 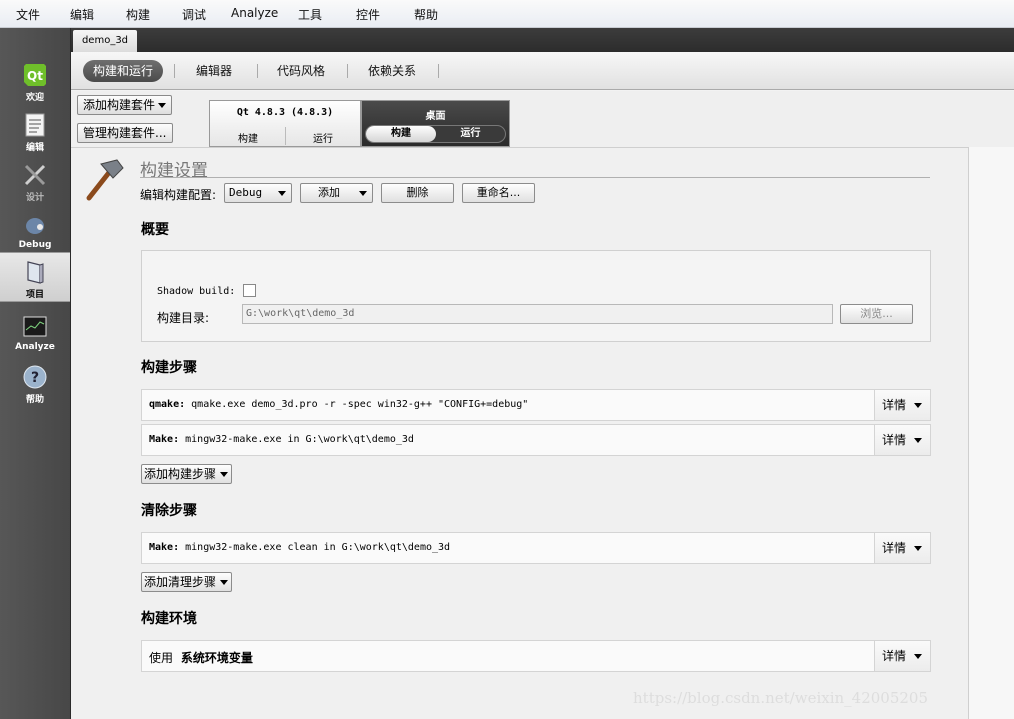 What do you see at coordinates (82, 14) in the screenshot?
I see `menu-edit: 编辑` at bounding box center [82, 14].